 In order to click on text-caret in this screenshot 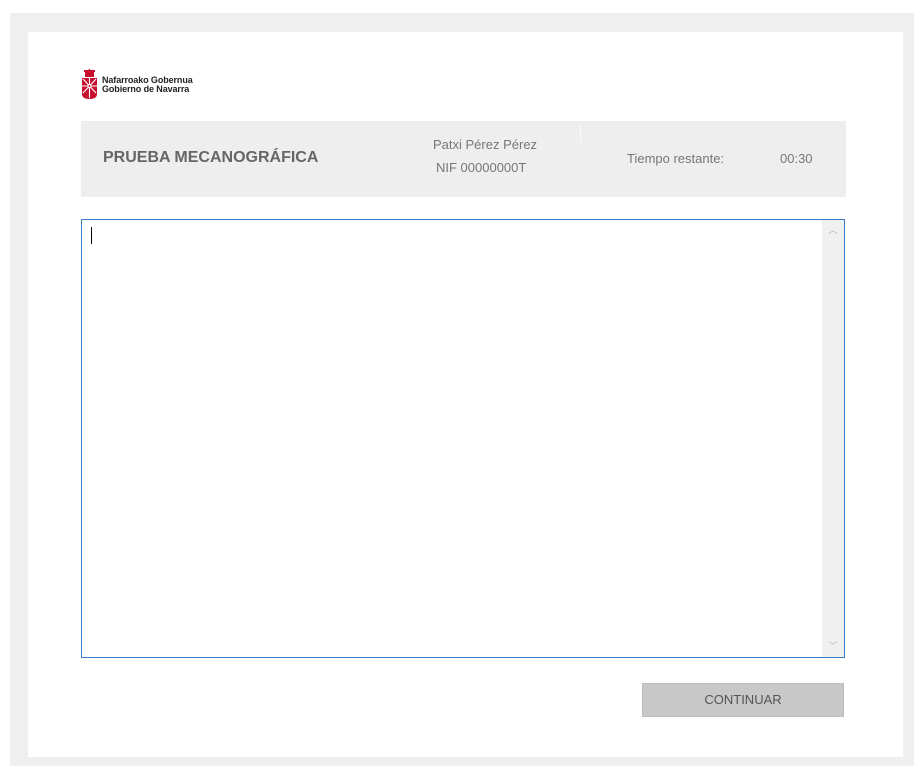, I will do `click(91, 235)`.